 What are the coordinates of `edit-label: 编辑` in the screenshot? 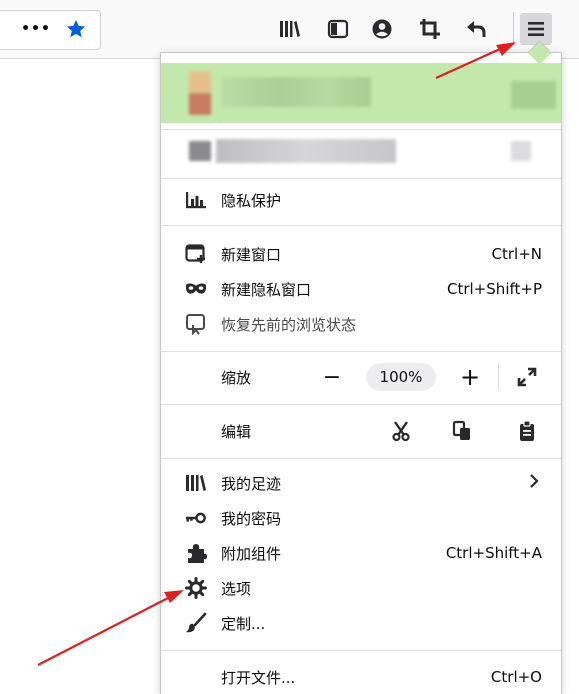 It's located at (236, 431).